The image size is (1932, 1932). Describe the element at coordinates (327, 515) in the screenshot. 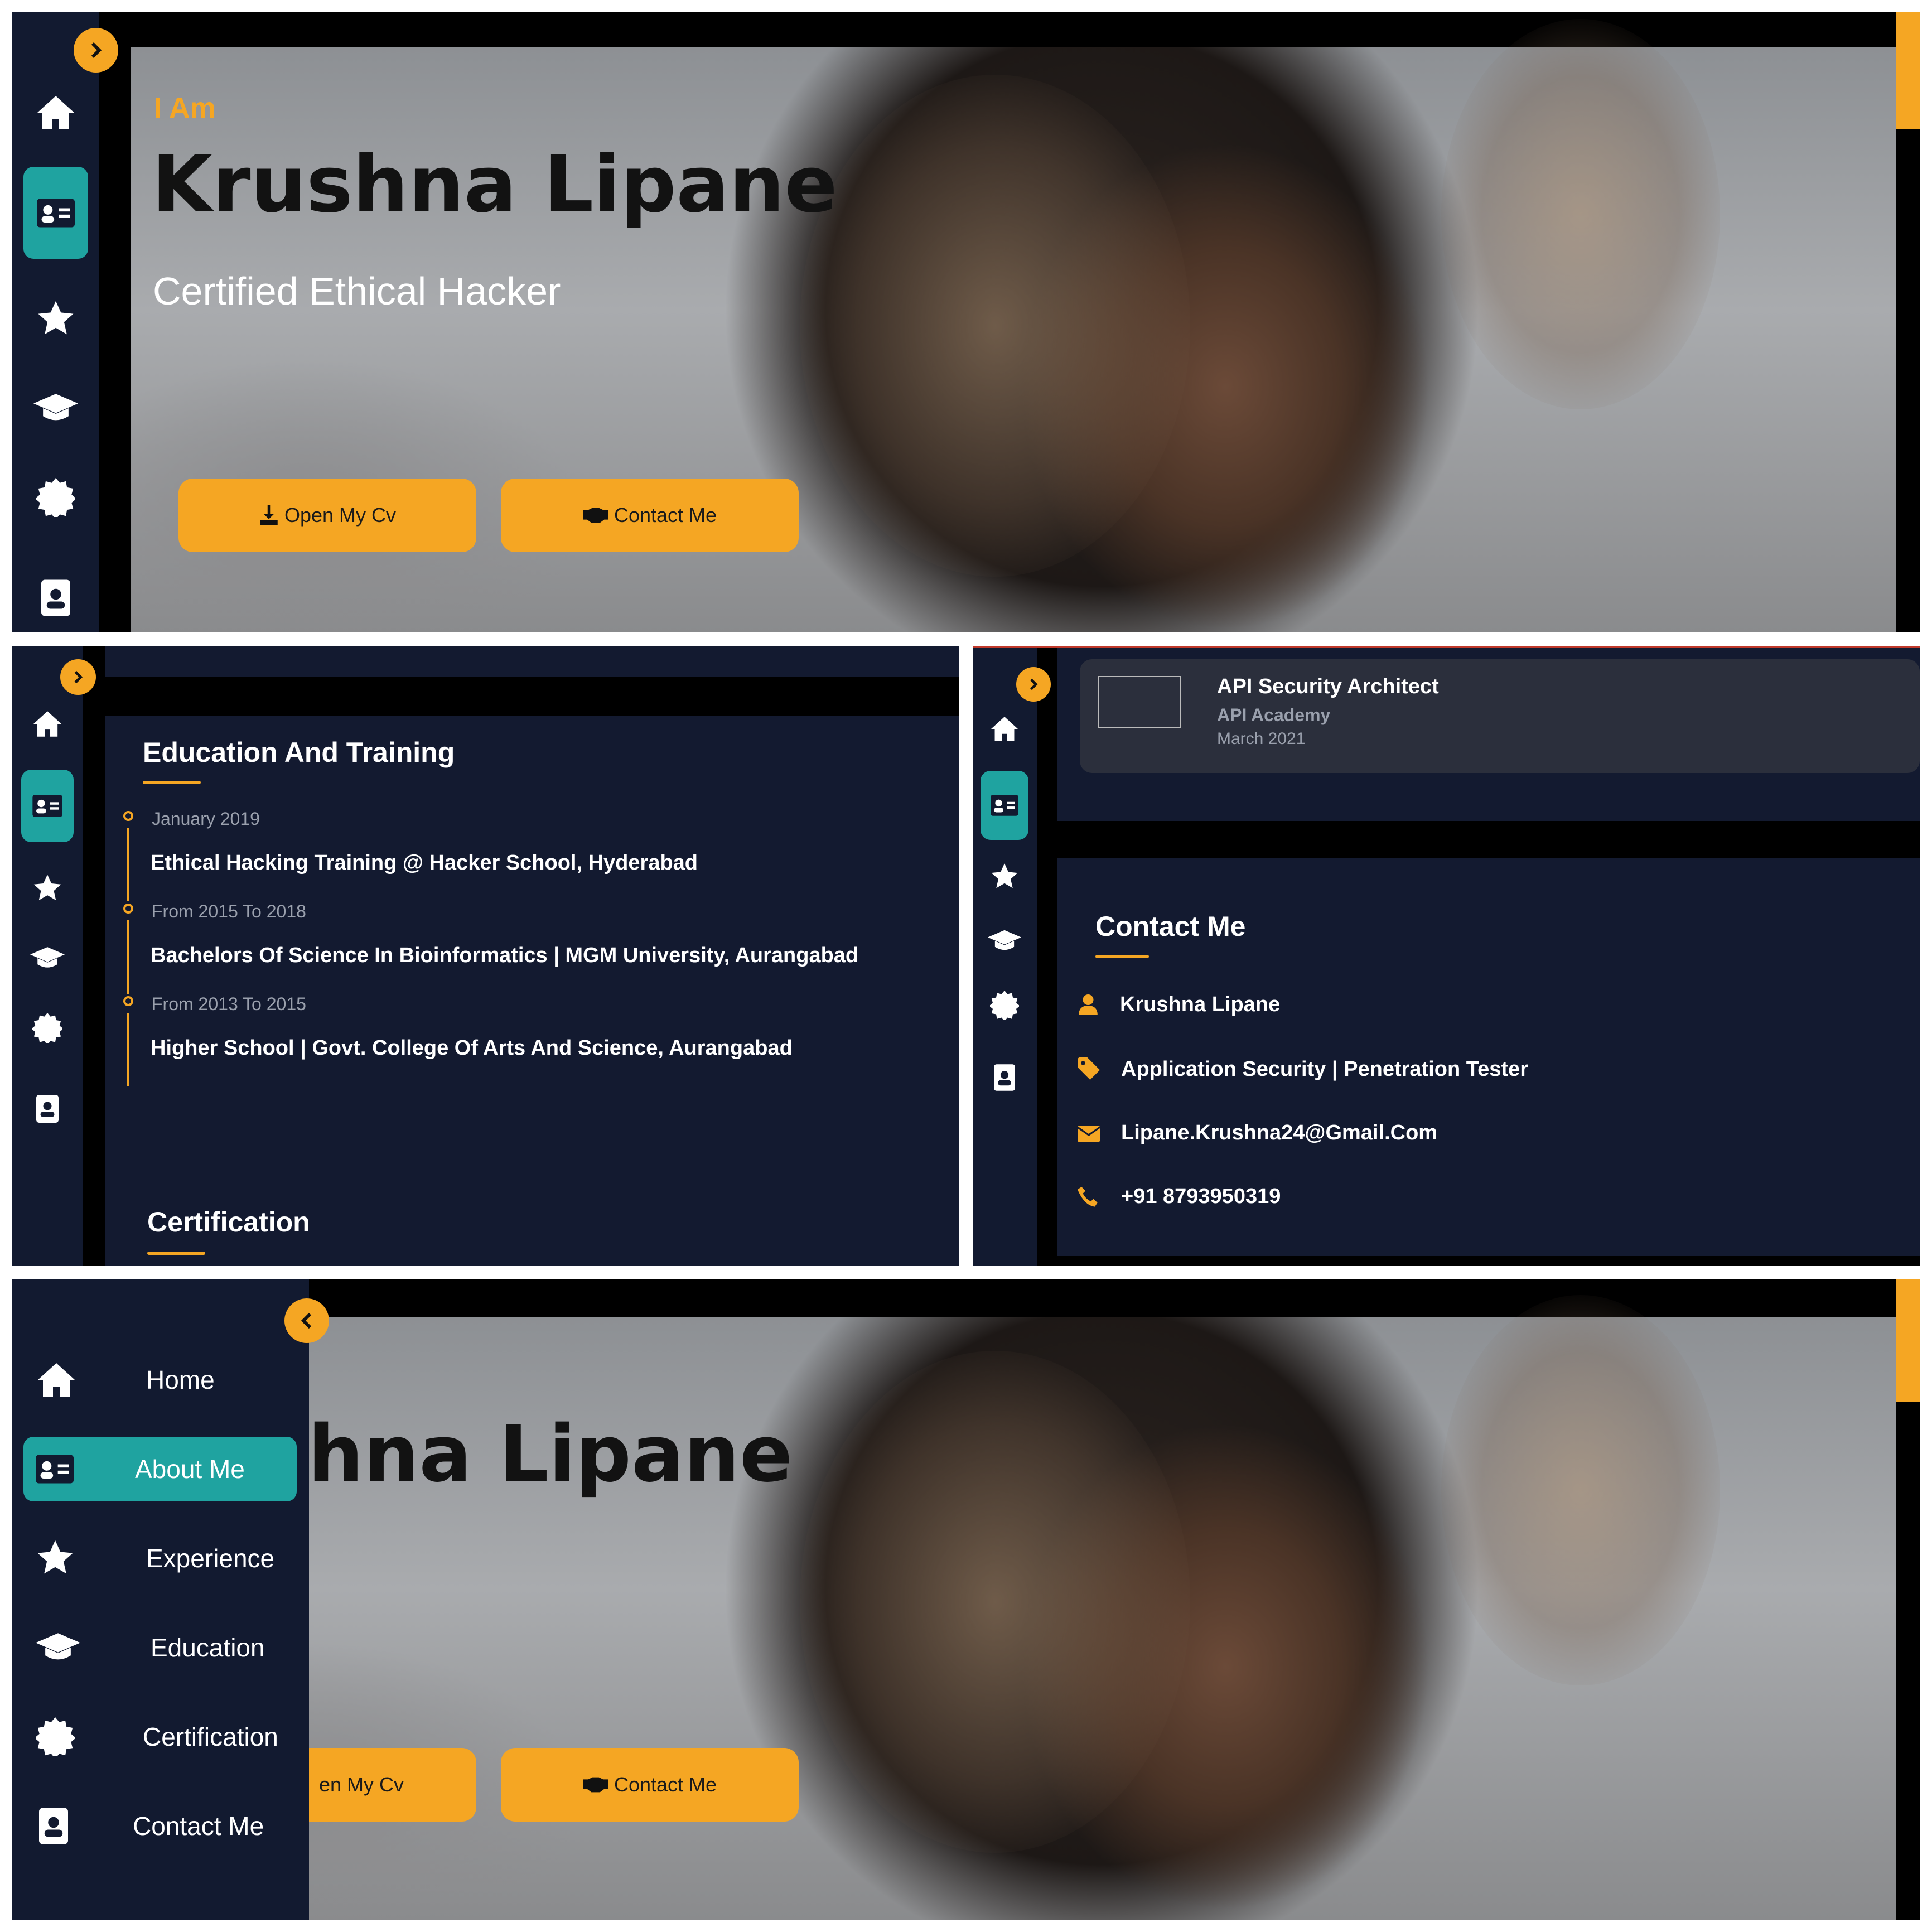

I see `open-cv-button: Open My Cv` at that location.